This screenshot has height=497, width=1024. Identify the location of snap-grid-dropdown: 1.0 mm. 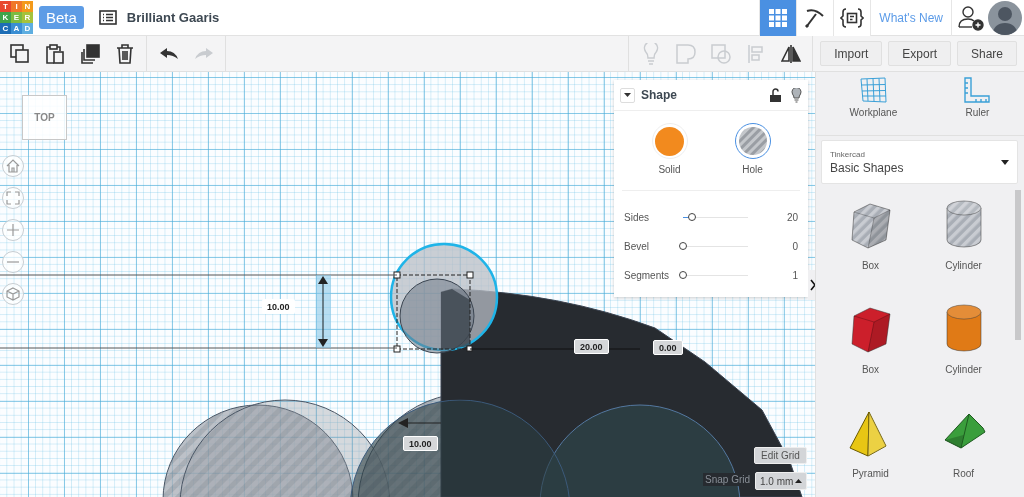
(781, 481).